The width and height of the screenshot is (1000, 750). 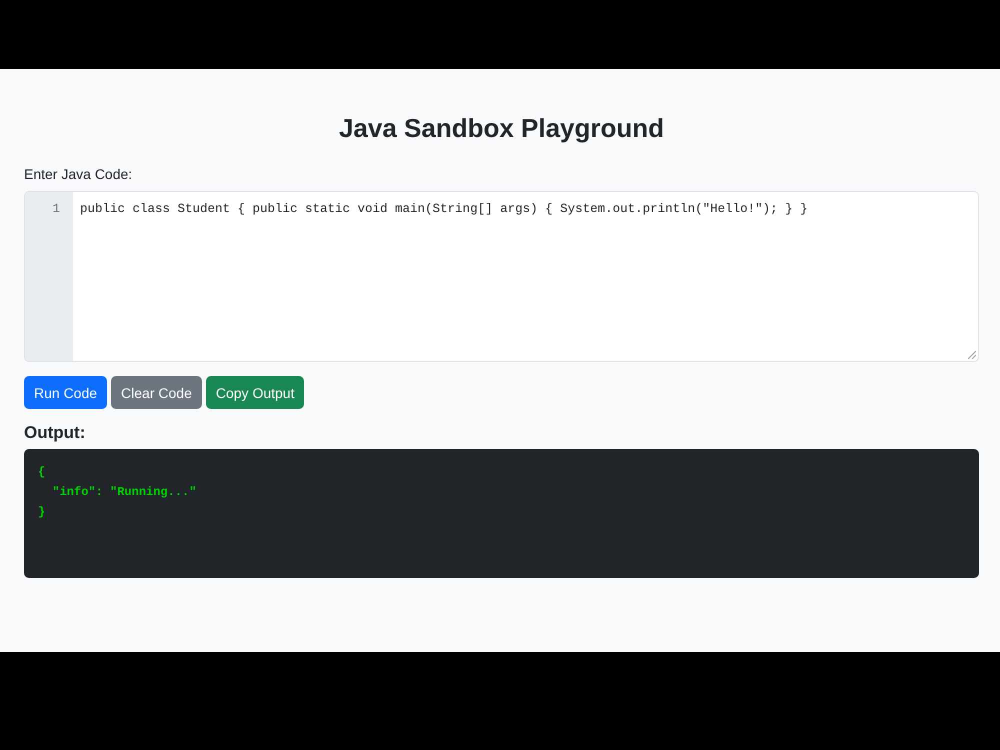 I want to click on code-line: public class Student { public static void main(String[] args) { System.out.println("Hello!"); } }, so click(x=444, y=209).